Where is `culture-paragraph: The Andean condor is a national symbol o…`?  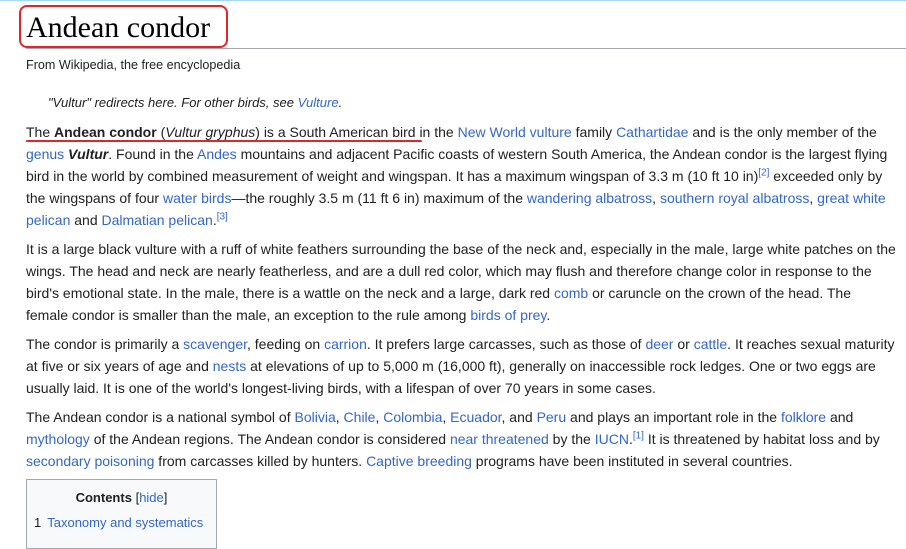
culture-paragraph: The Andean condor is a national symbol o… is located at coordinates (461, 439).